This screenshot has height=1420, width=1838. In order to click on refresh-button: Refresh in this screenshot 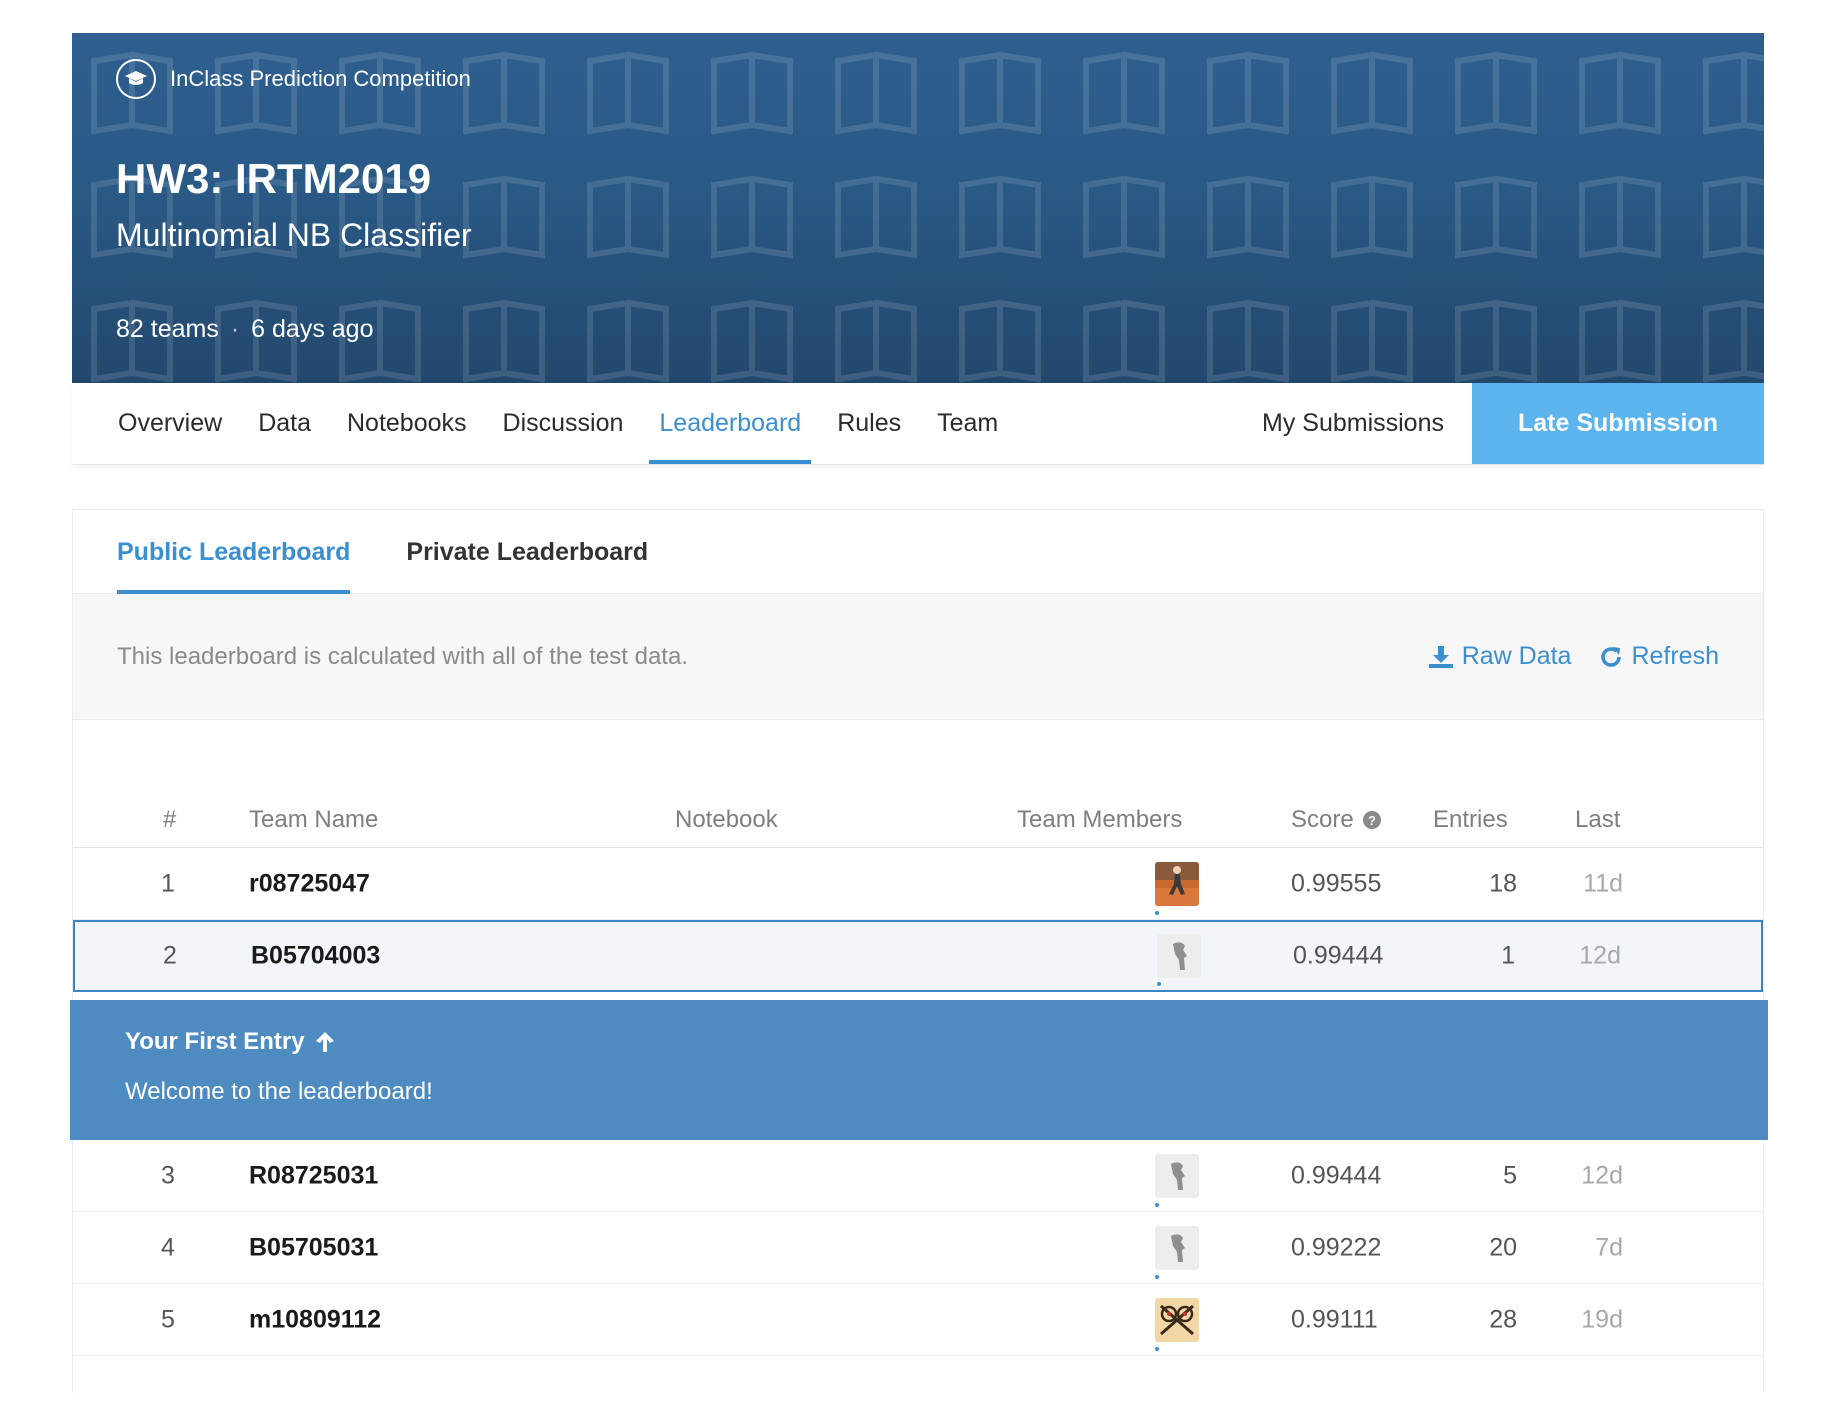, I will do `click(1659, 656)`.